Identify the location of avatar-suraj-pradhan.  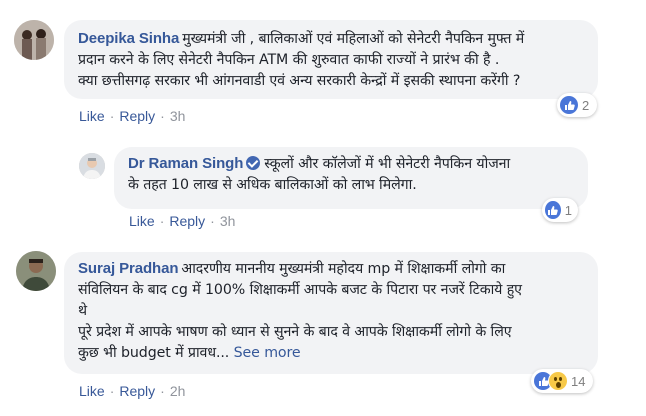
(36, 271).